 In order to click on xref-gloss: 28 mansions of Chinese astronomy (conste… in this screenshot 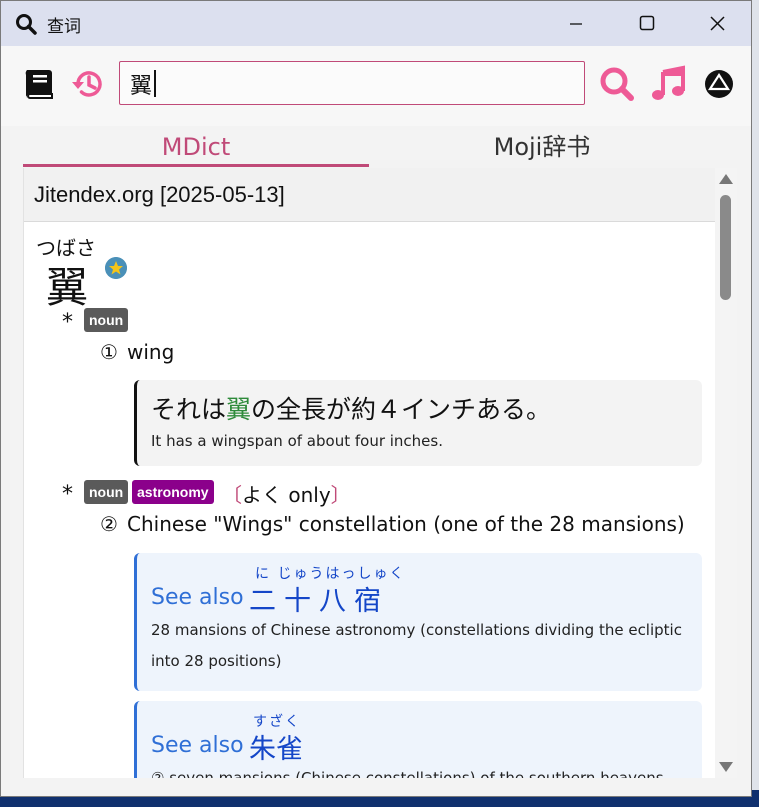, I will do `click(416, 645)`.